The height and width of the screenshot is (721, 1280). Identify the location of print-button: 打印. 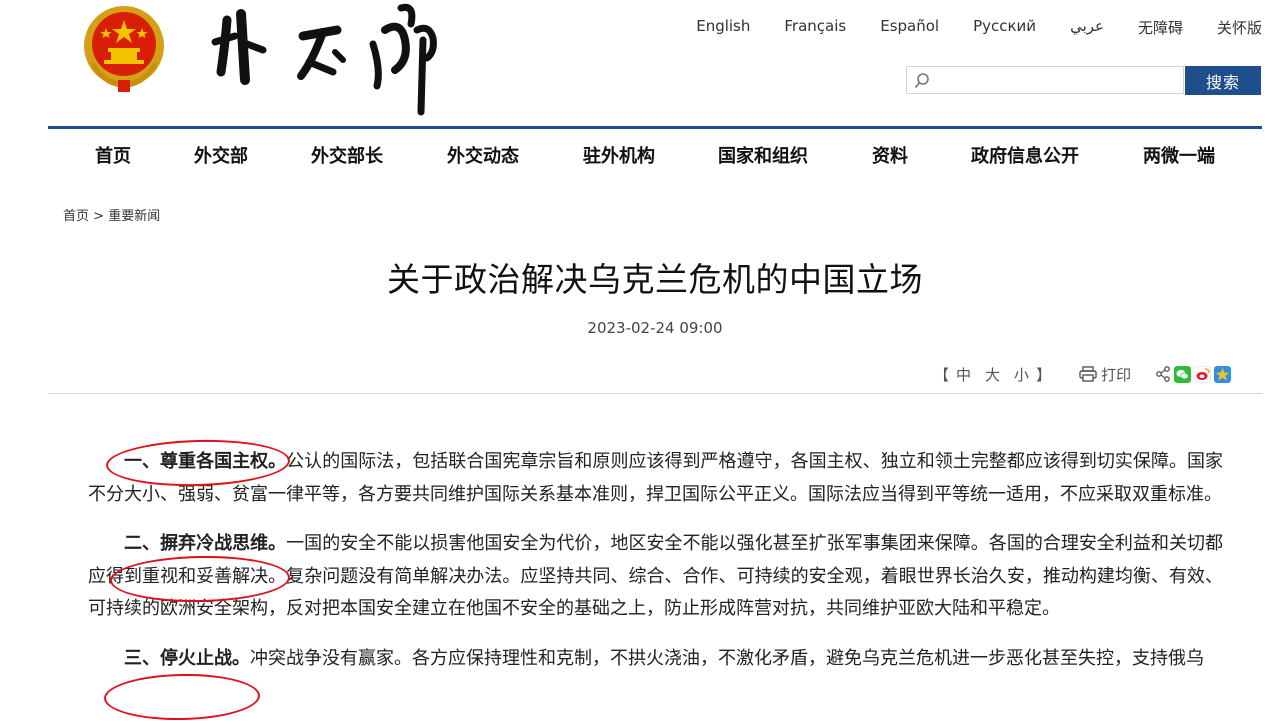
(1105, 374).